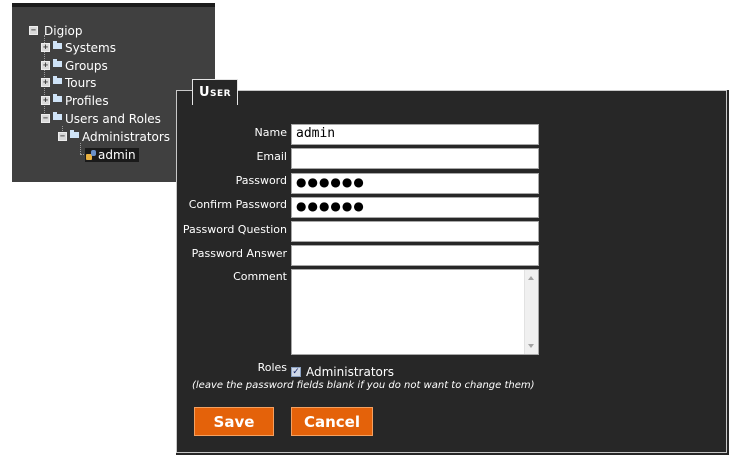  What do you see at coordinates (415, 312) in the screenshot?
I see `comment-textarea` at bounding box center [415, 312].